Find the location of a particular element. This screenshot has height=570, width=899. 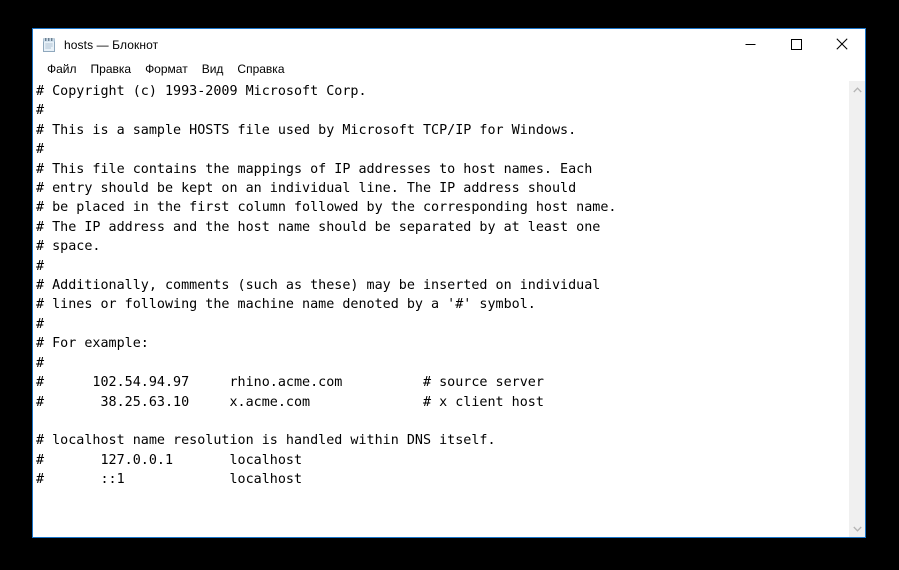

menu-item-view: Вид is located at coordinates (213, 69).